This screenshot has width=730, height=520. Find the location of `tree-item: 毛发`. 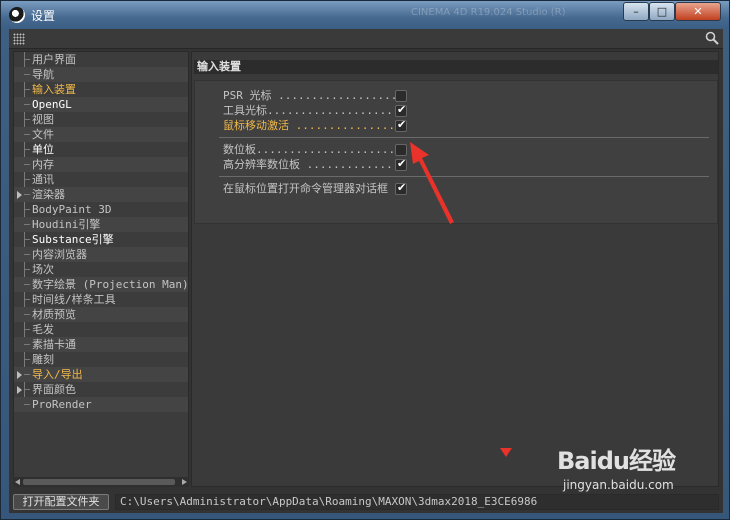

tree-item: 毛发 is located at coordinates (101, 329).